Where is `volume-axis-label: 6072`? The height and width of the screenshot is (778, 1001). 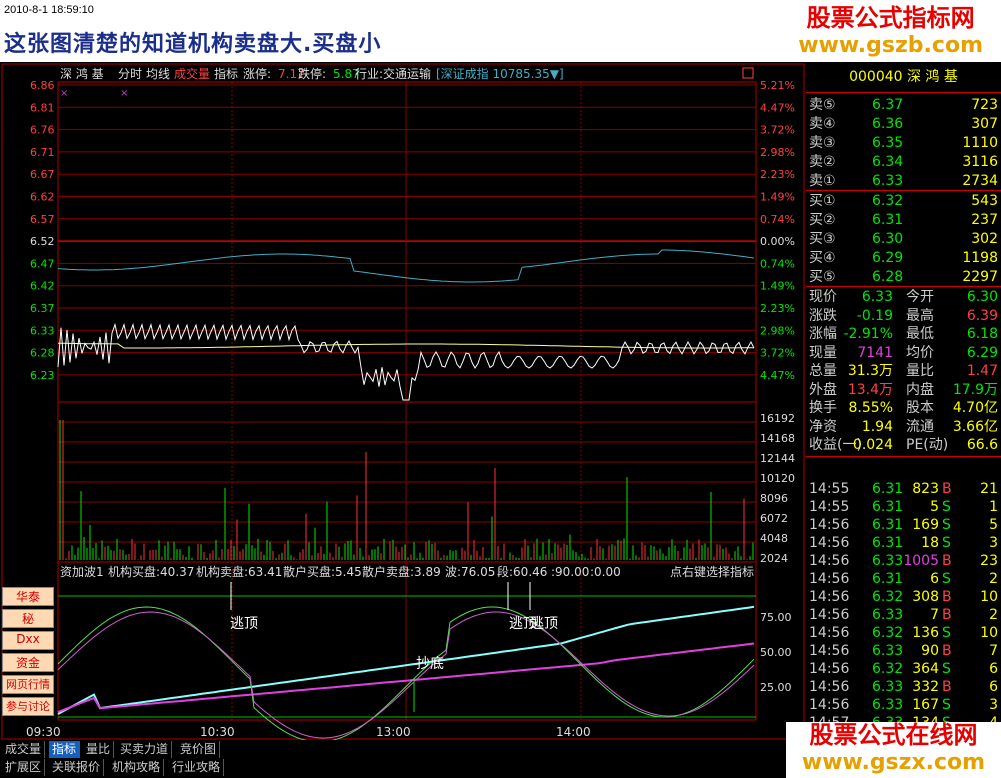 volume-axis-label: 6072 is located at coordinates (774, 518).